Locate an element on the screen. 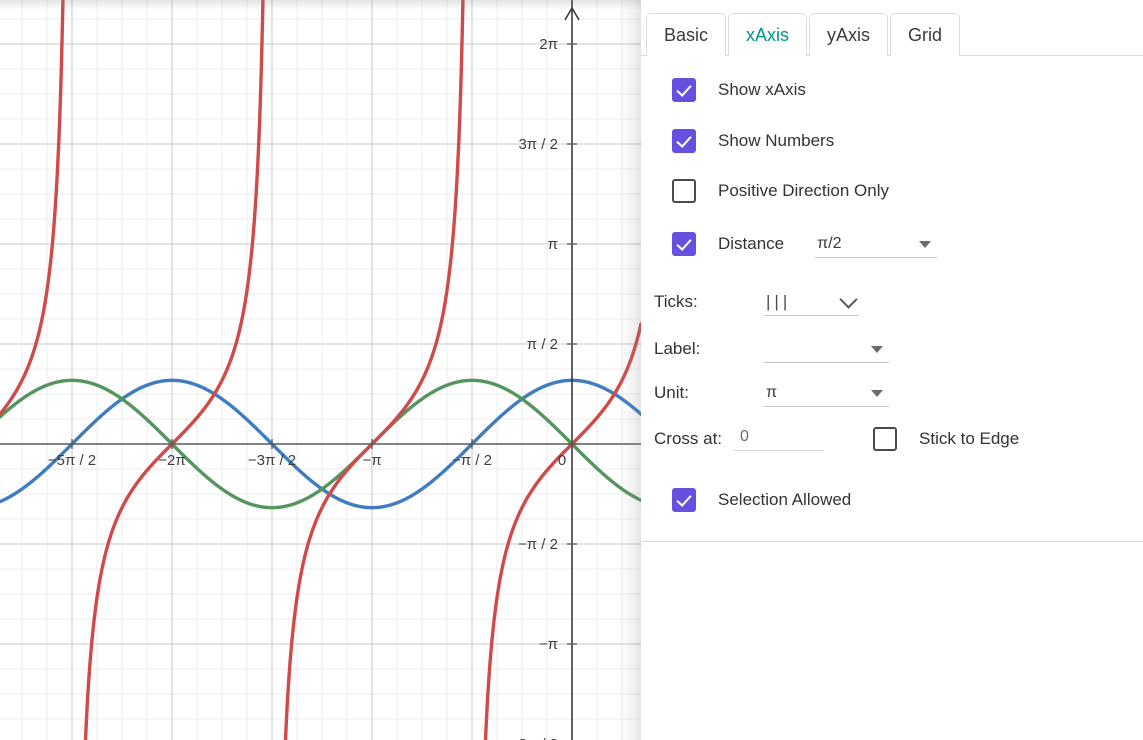  selection-allowed-checkbox is located at coordinates (684, 500).